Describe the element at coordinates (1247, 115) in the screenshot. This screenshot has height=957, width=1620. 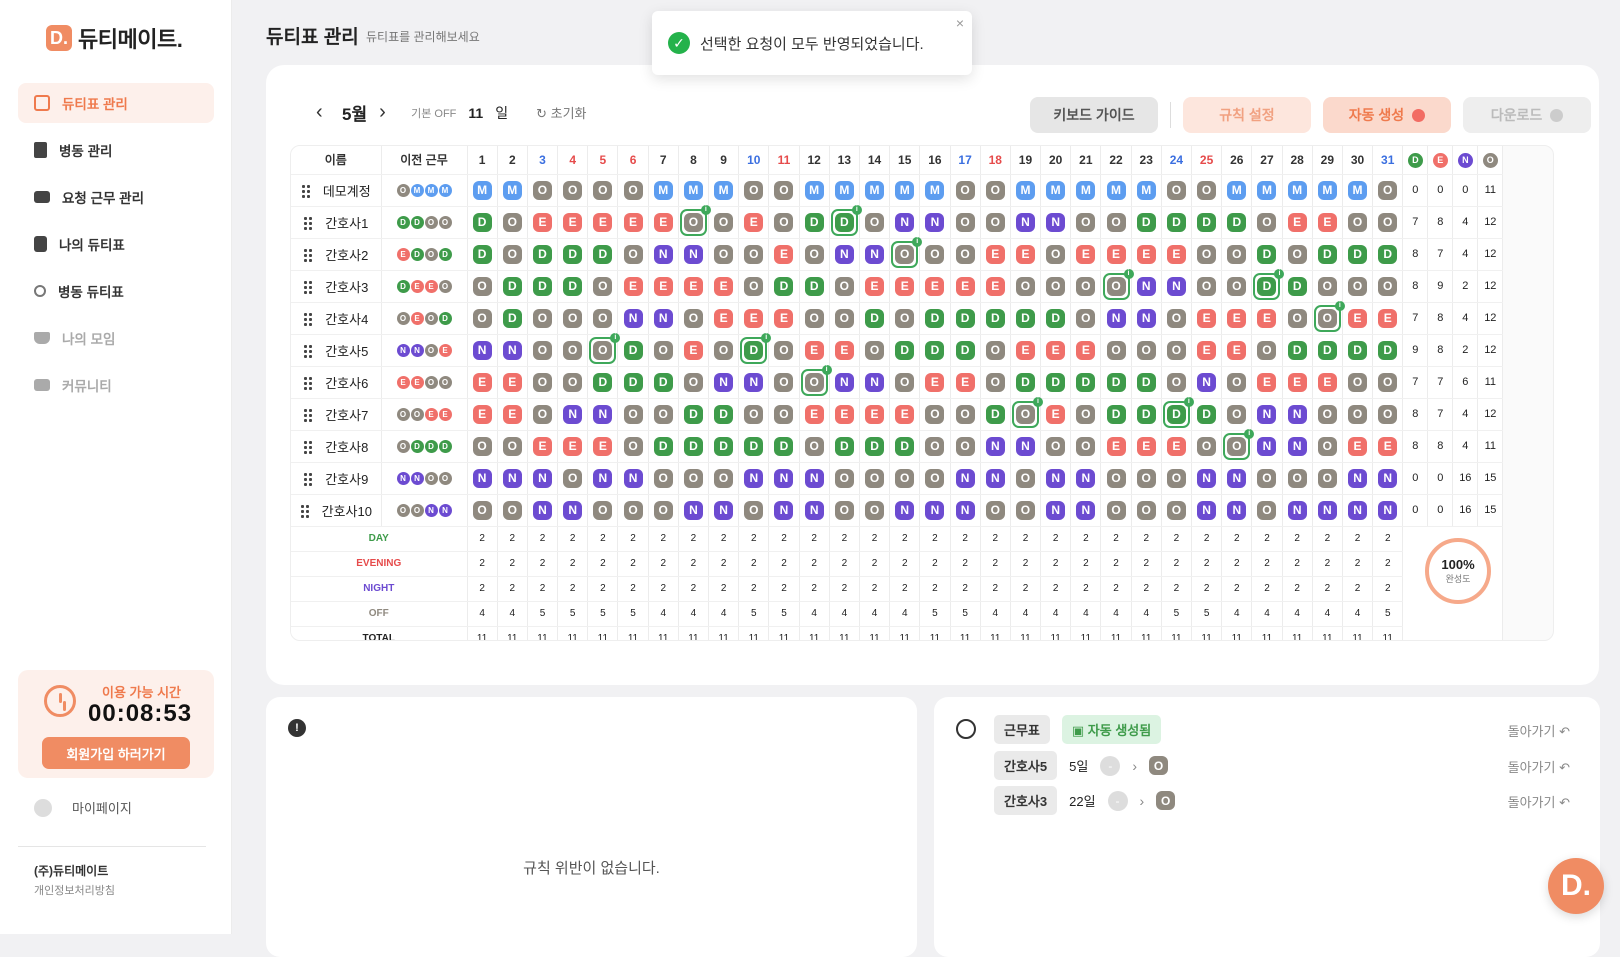
I see `rule-settings-button: 규칙 설정` at that location.